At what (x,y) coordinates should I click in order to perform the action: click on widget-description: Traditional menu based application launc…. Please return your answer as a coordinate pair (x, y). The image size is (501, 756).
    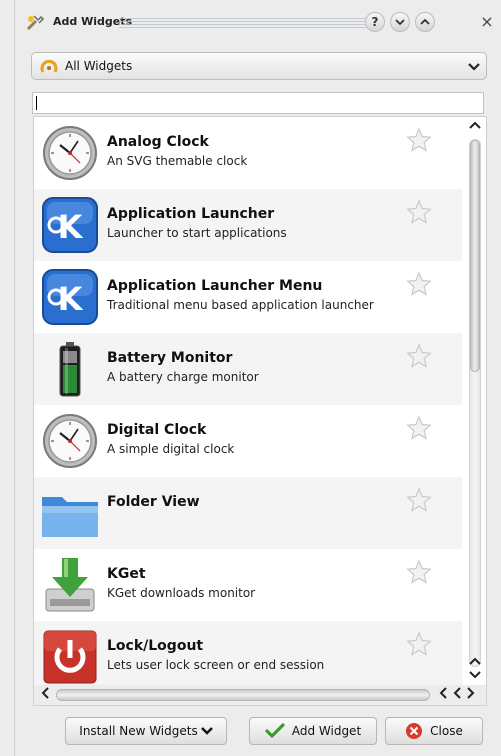
    Looking at the image, I should click on (240, 305).